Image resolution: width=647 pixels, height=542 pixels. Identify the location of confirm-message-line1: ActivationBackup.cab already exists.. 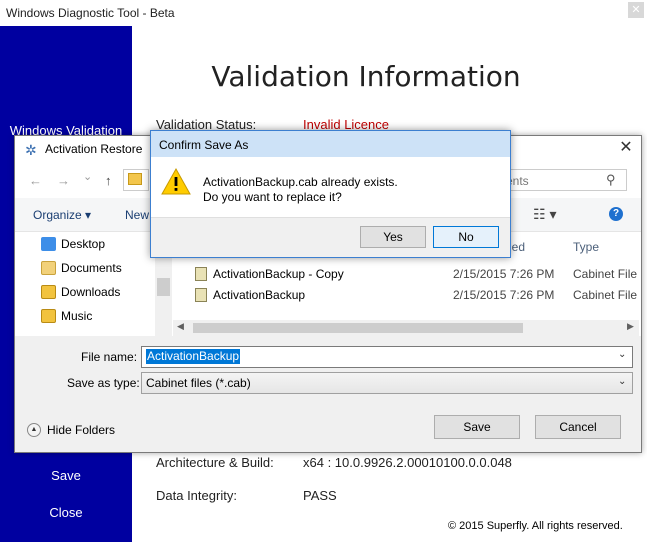
(300, 182).